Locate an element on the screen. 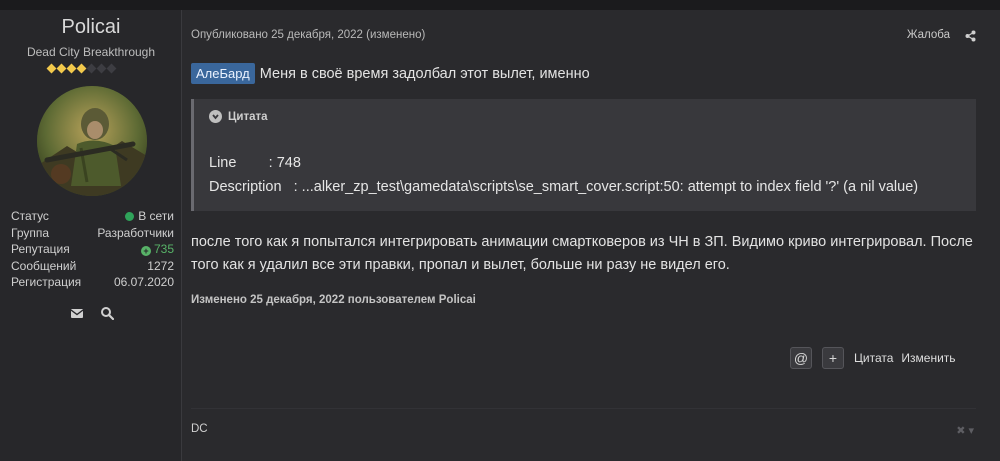  stat-label: Сообщений is located at coordinates (44, 265).